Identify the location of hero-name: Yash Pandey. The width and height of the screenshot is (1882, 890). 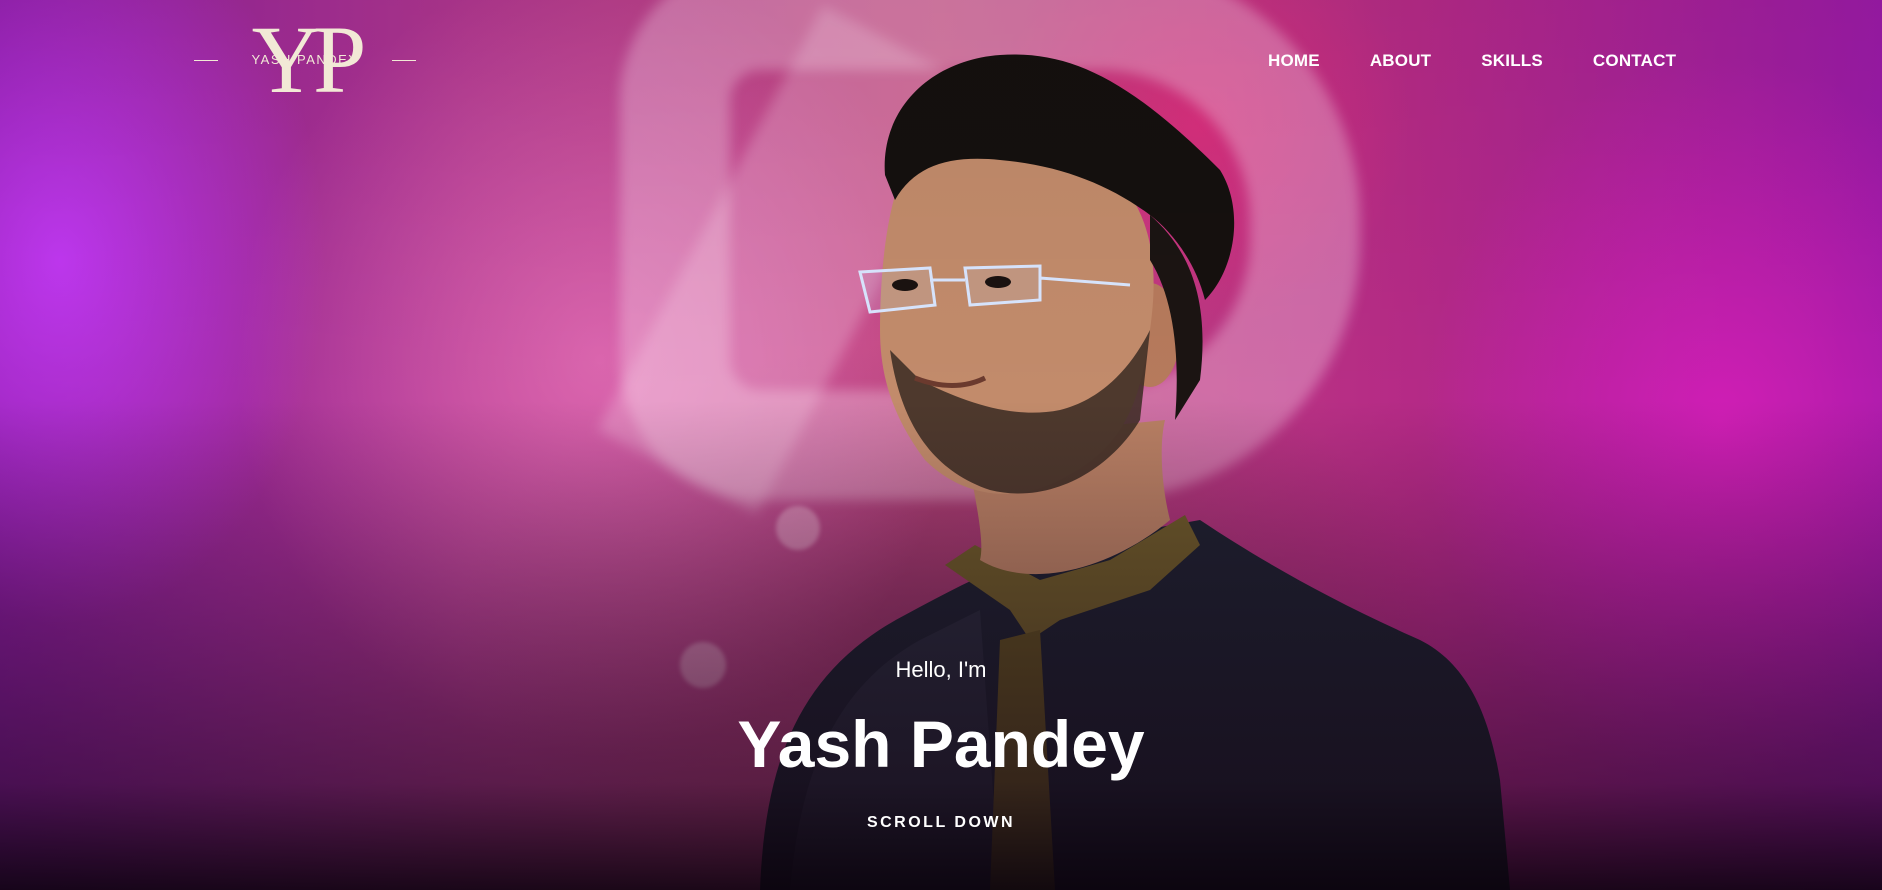
(941, 744).